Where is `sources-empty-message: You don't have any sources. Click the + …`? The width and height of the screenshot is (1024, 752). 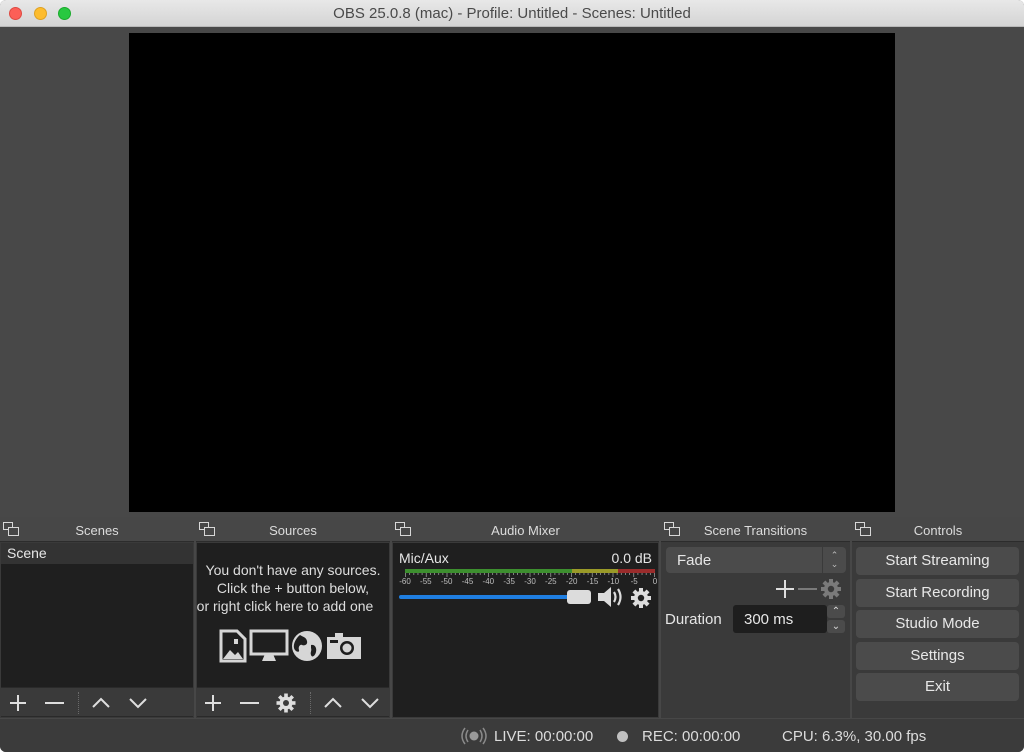
sources-empty-message: You don't have any sources. Click the + … is located at coordinates (293, 588).